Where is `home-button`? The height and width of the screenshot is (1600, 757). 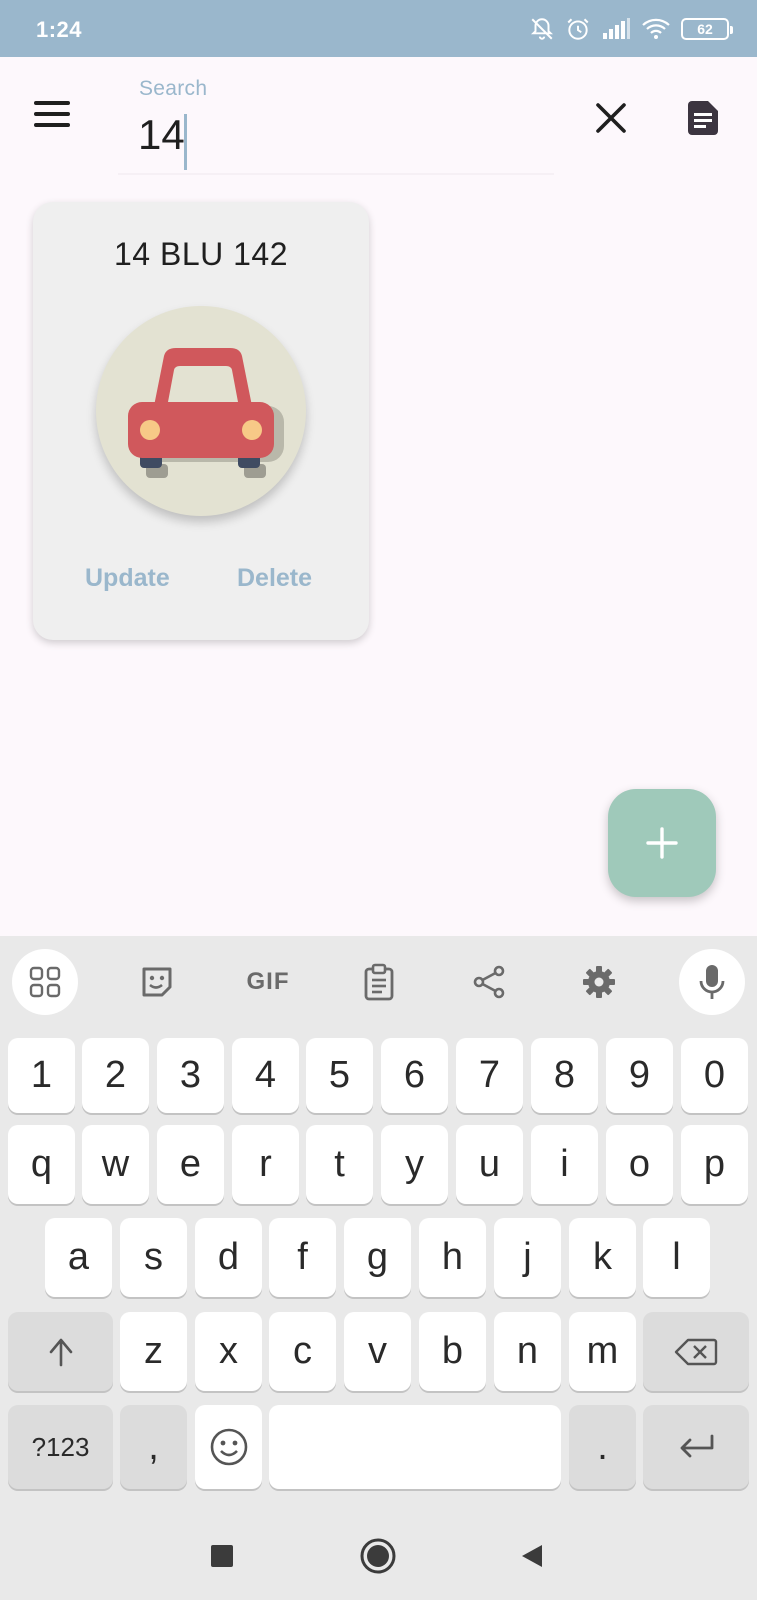 home-button is located at coordinates (378, 1556).